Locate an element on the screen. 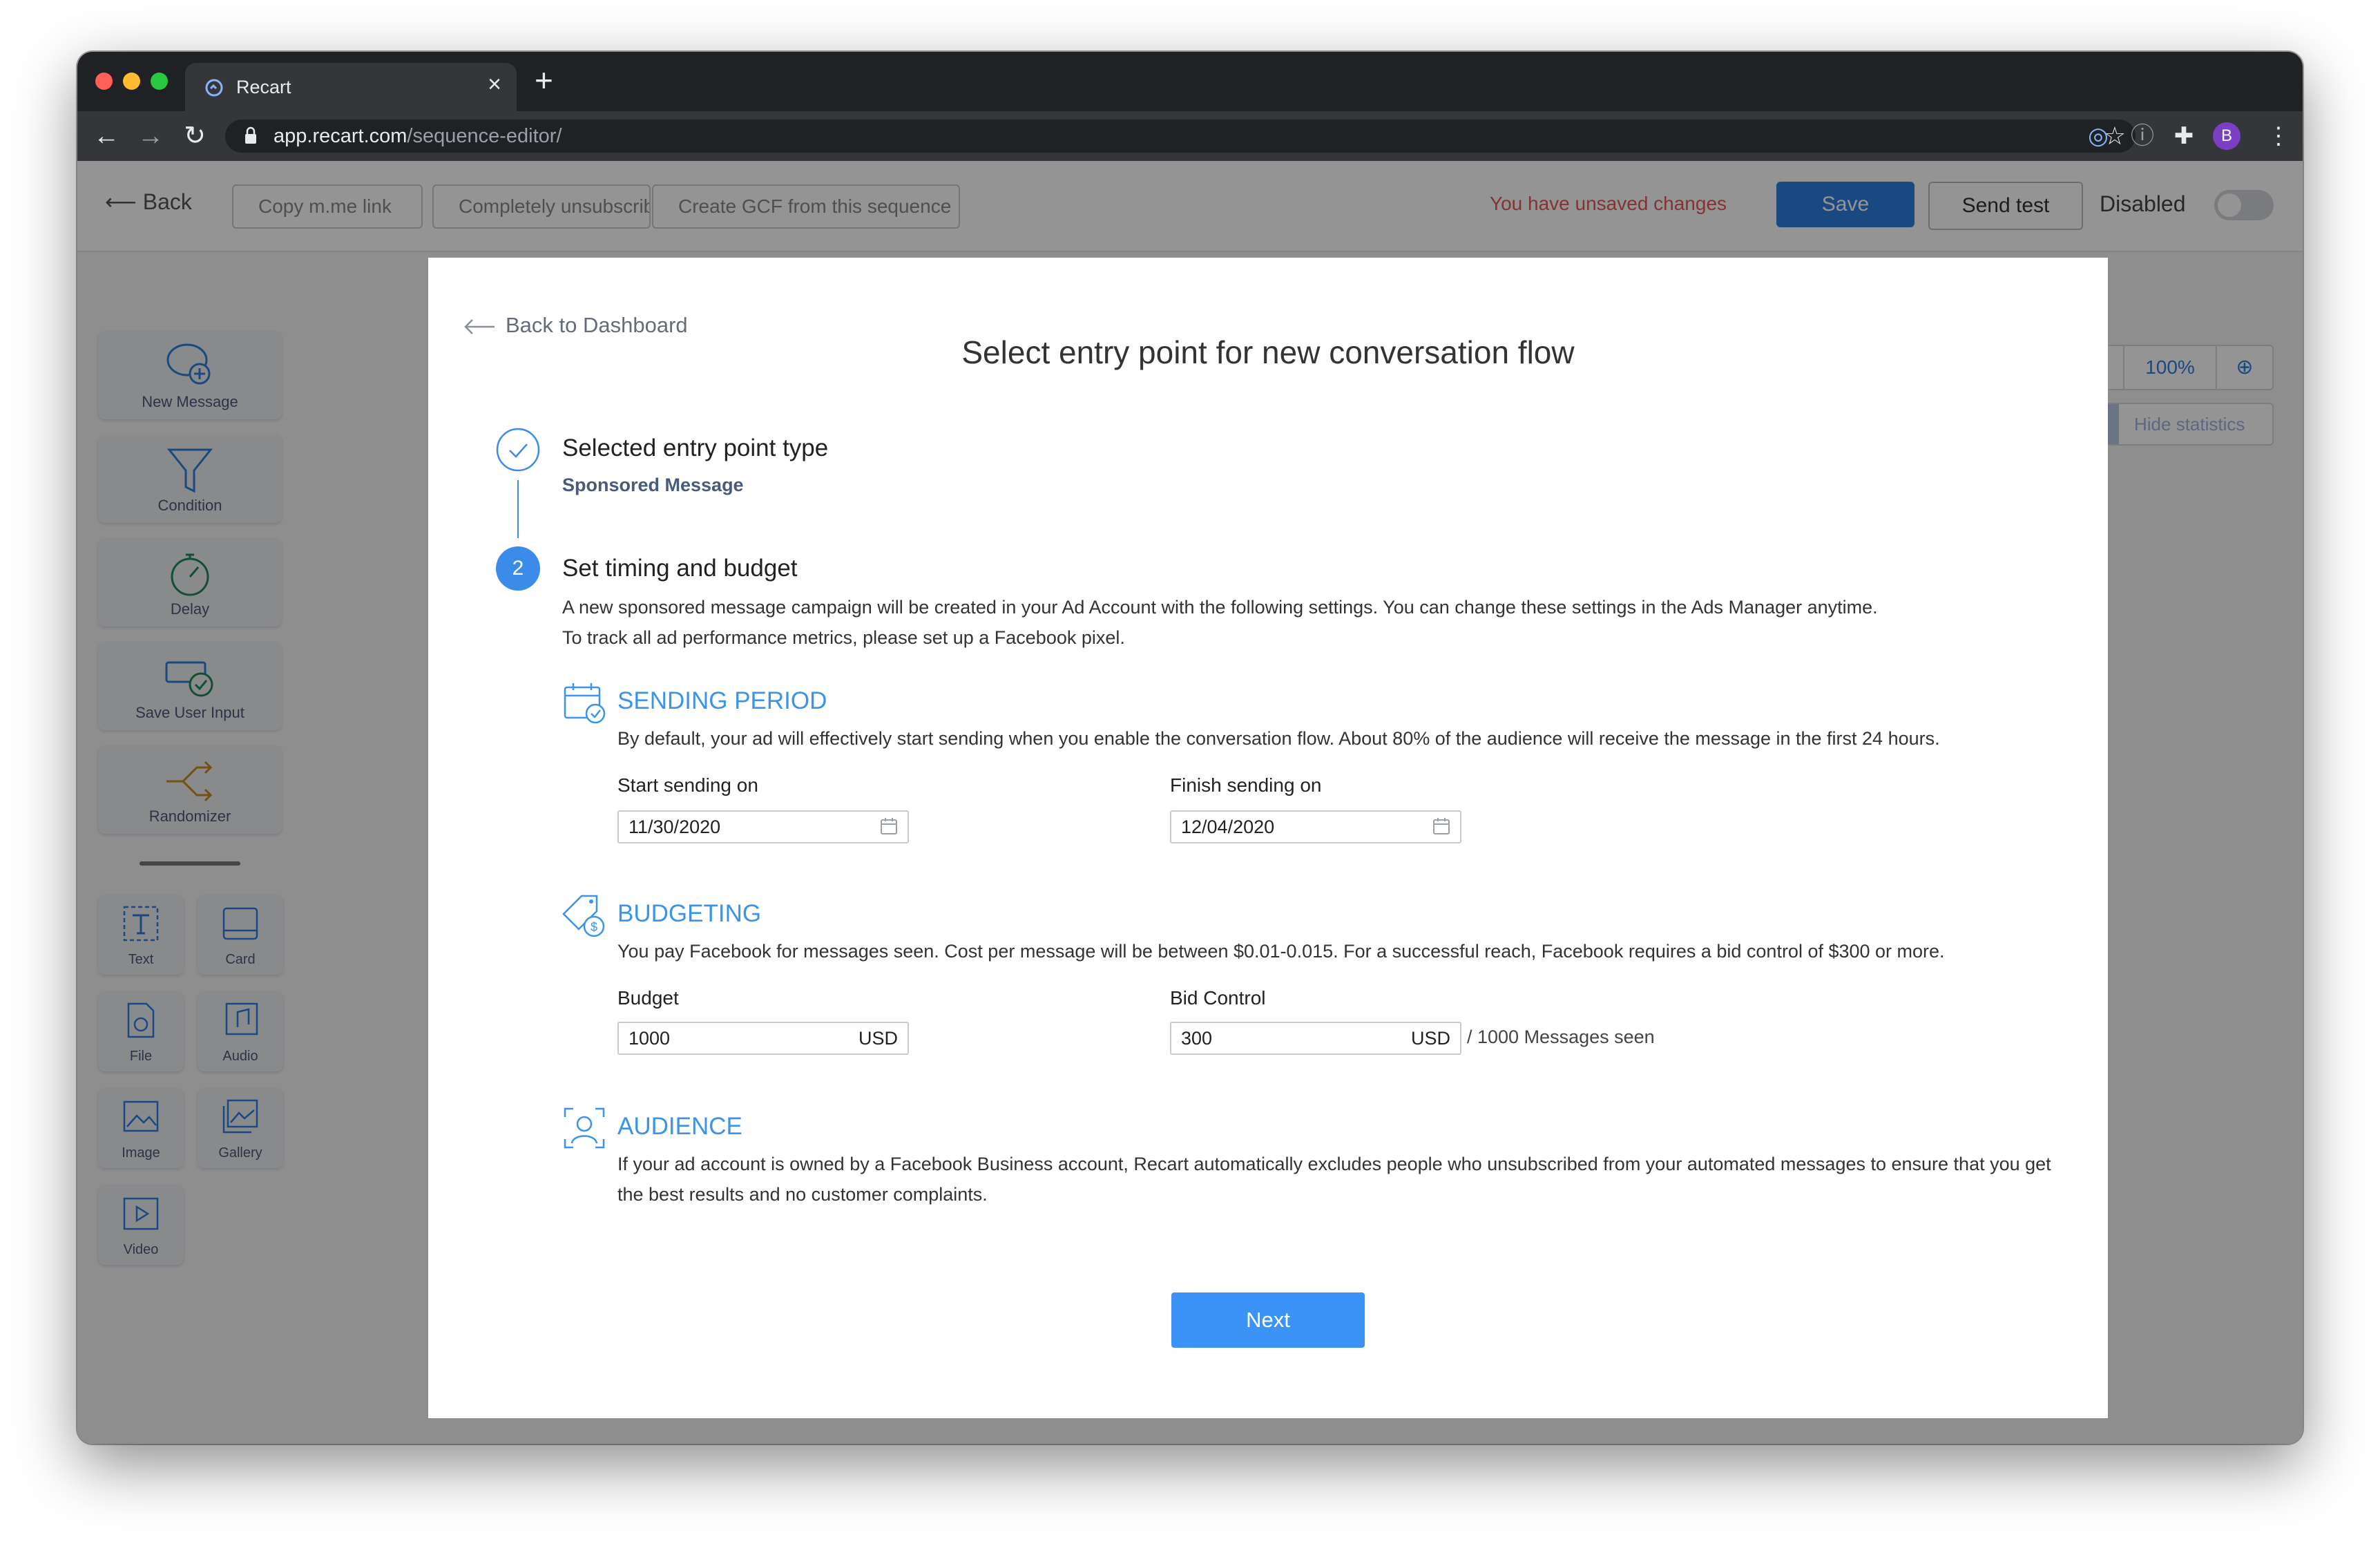  tab-recart: Recart × is located at coordinates (351, 87).